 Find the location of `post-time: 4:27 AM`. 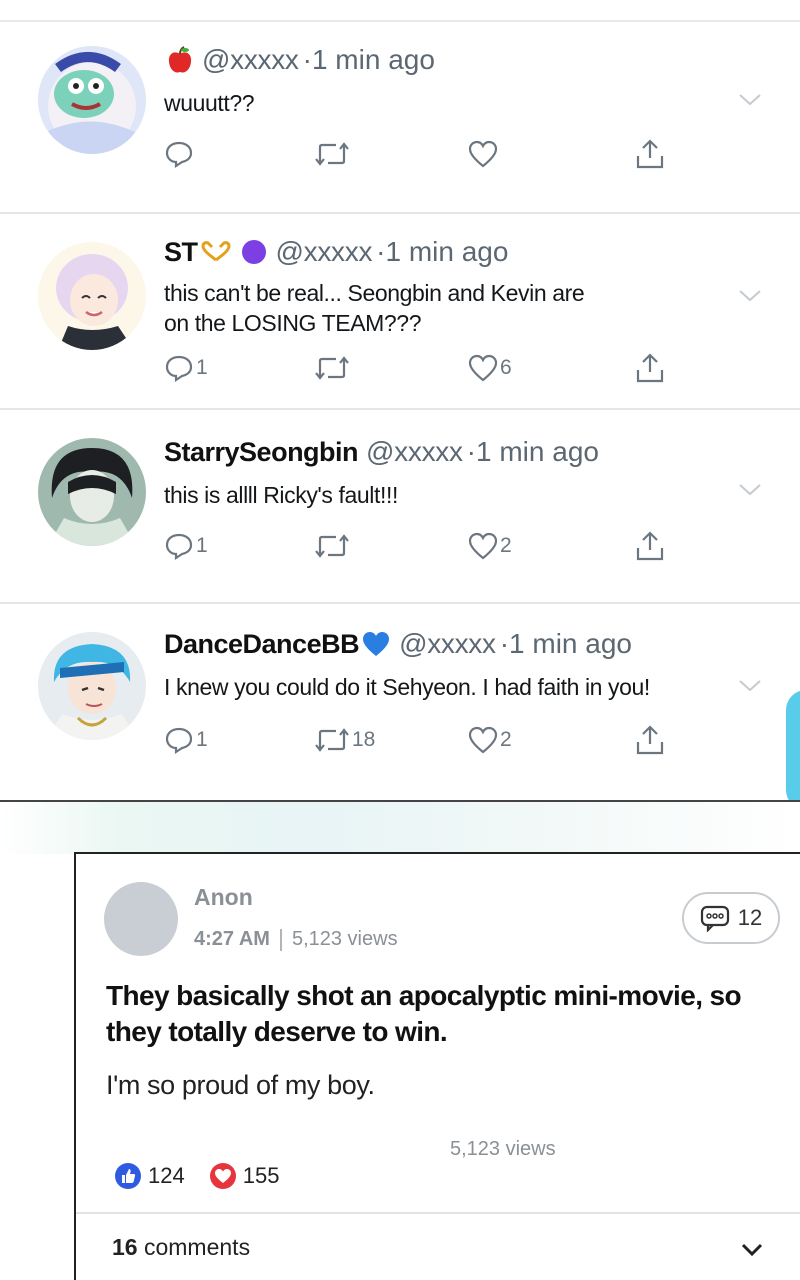

post-time: 4:27 AM is located at coordinates (232, 939).